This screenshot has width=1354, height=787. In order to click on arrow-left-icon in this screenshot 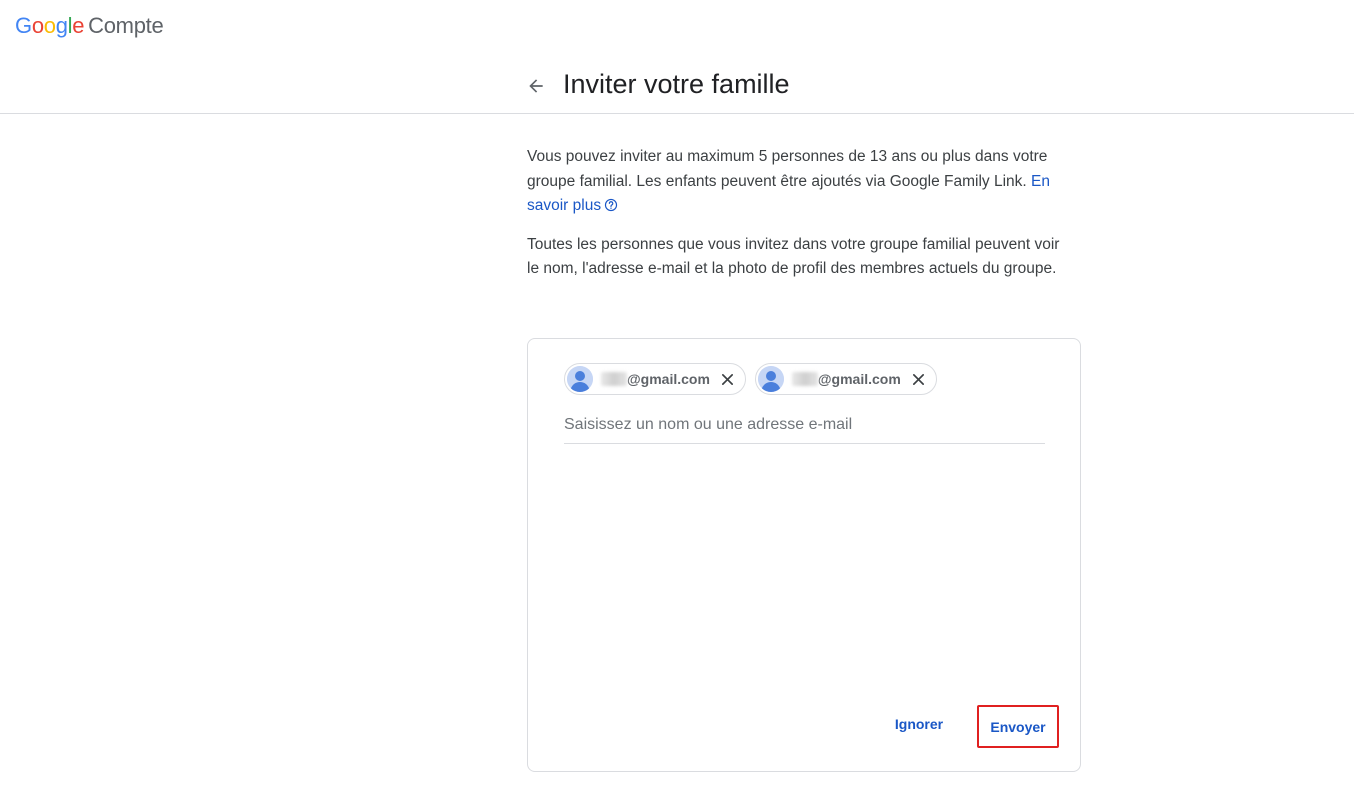, I will do `click(536, 86)`.